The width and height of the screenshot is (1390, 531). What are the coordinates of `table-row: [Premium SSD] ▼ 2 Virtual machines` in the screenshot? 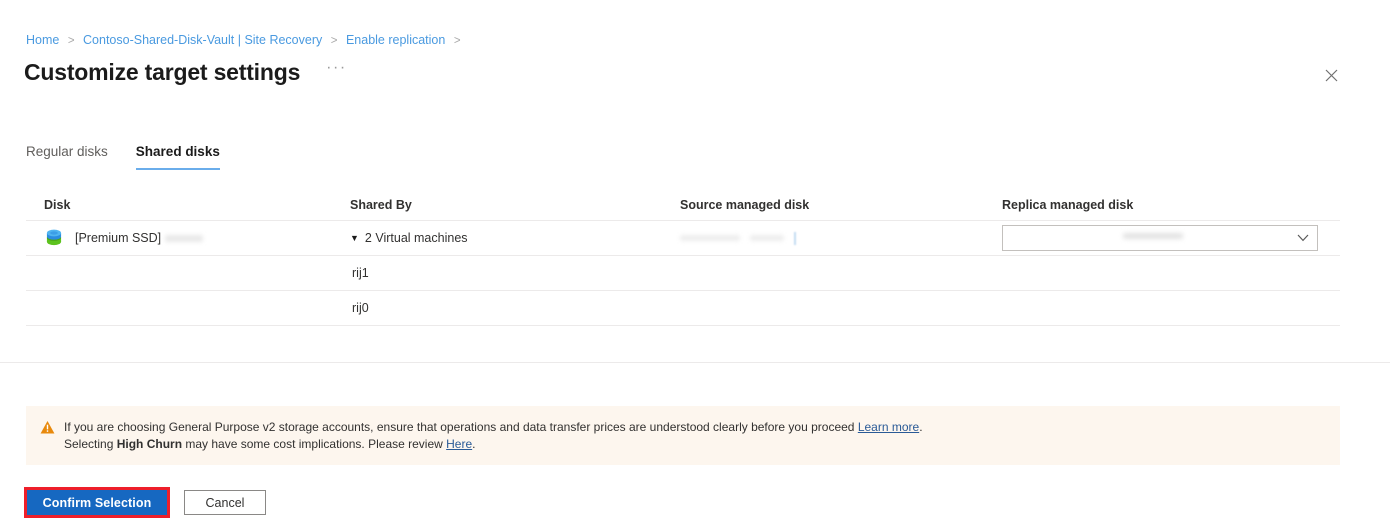 It's located at (683, 238).